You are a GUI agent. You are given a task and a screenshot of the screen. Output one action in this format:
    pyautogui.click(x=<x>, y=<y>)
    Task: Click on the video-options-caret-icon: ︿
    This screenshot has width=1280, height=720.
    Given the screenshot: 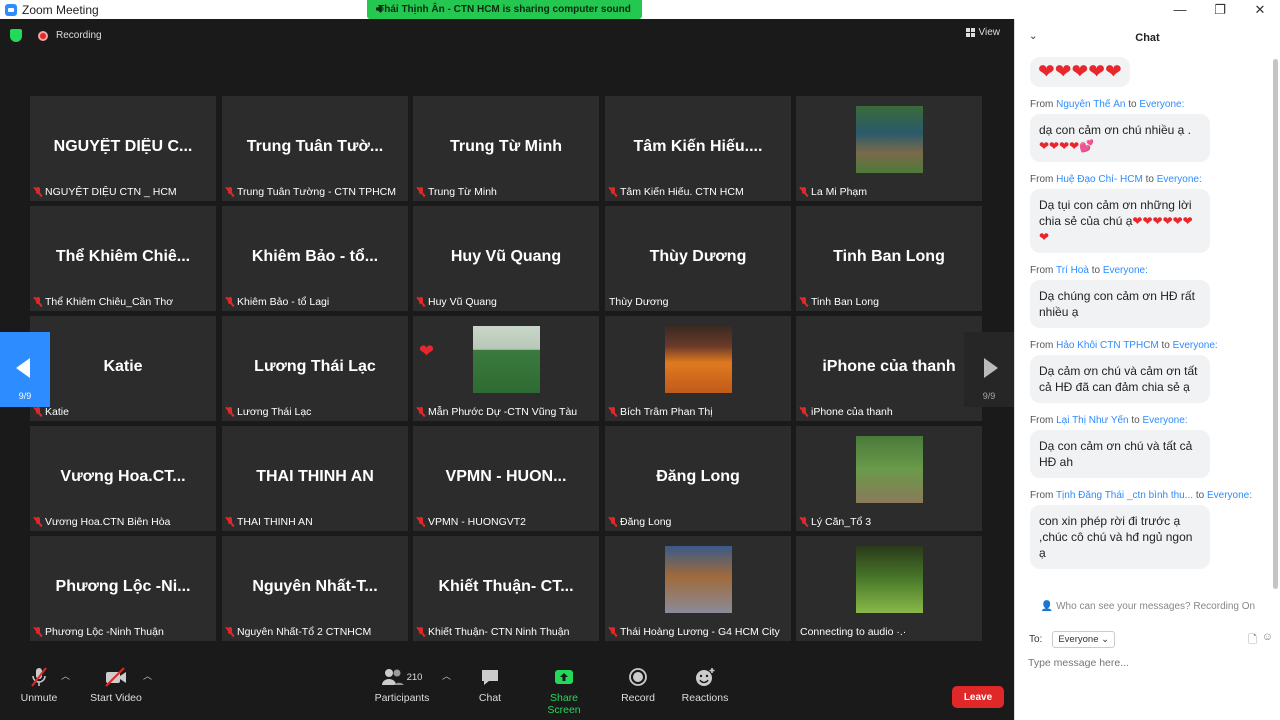 What is the action you would take?
    pyautogui.click(x=147, y=675)
    